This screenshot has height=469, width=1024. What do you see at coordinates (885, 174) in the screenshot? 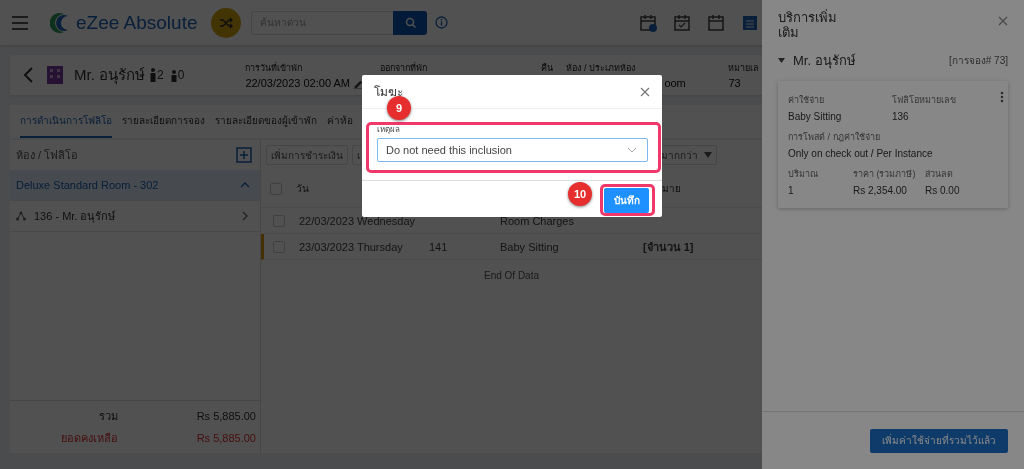
I see `field-label: ราคา (รวมภาษี)` at bounding box center [885, 174].